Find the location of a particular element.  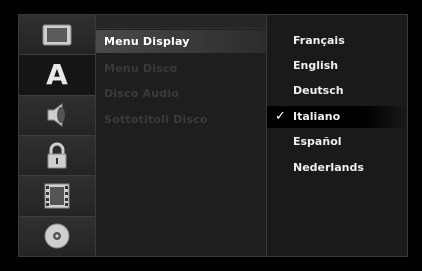

option-deutsch: Deutsch is located at coordinates (337, 91).